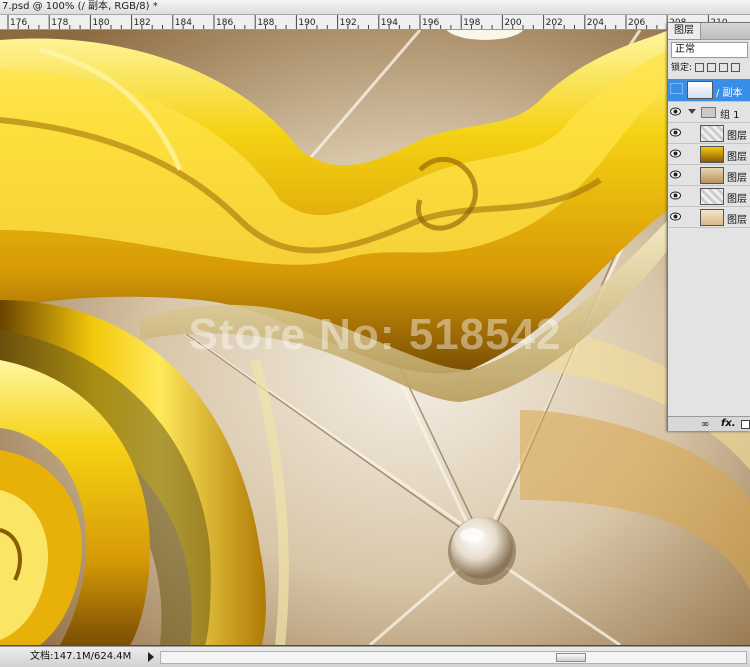 This screenshot has width=750, height=667. Describe the element at coordinates (709, 50) in the screenshot. I see `blend-mode-select: 正常` at that location.